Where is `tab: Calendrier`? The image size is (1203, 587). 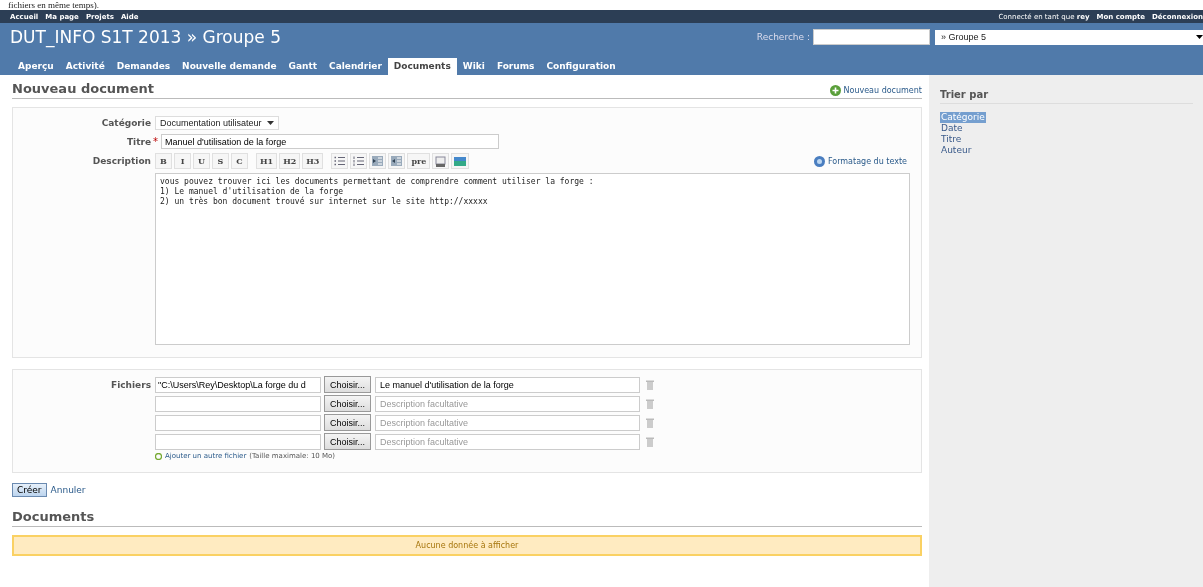 tab: Calendrier is located at coordinates (355, 66).